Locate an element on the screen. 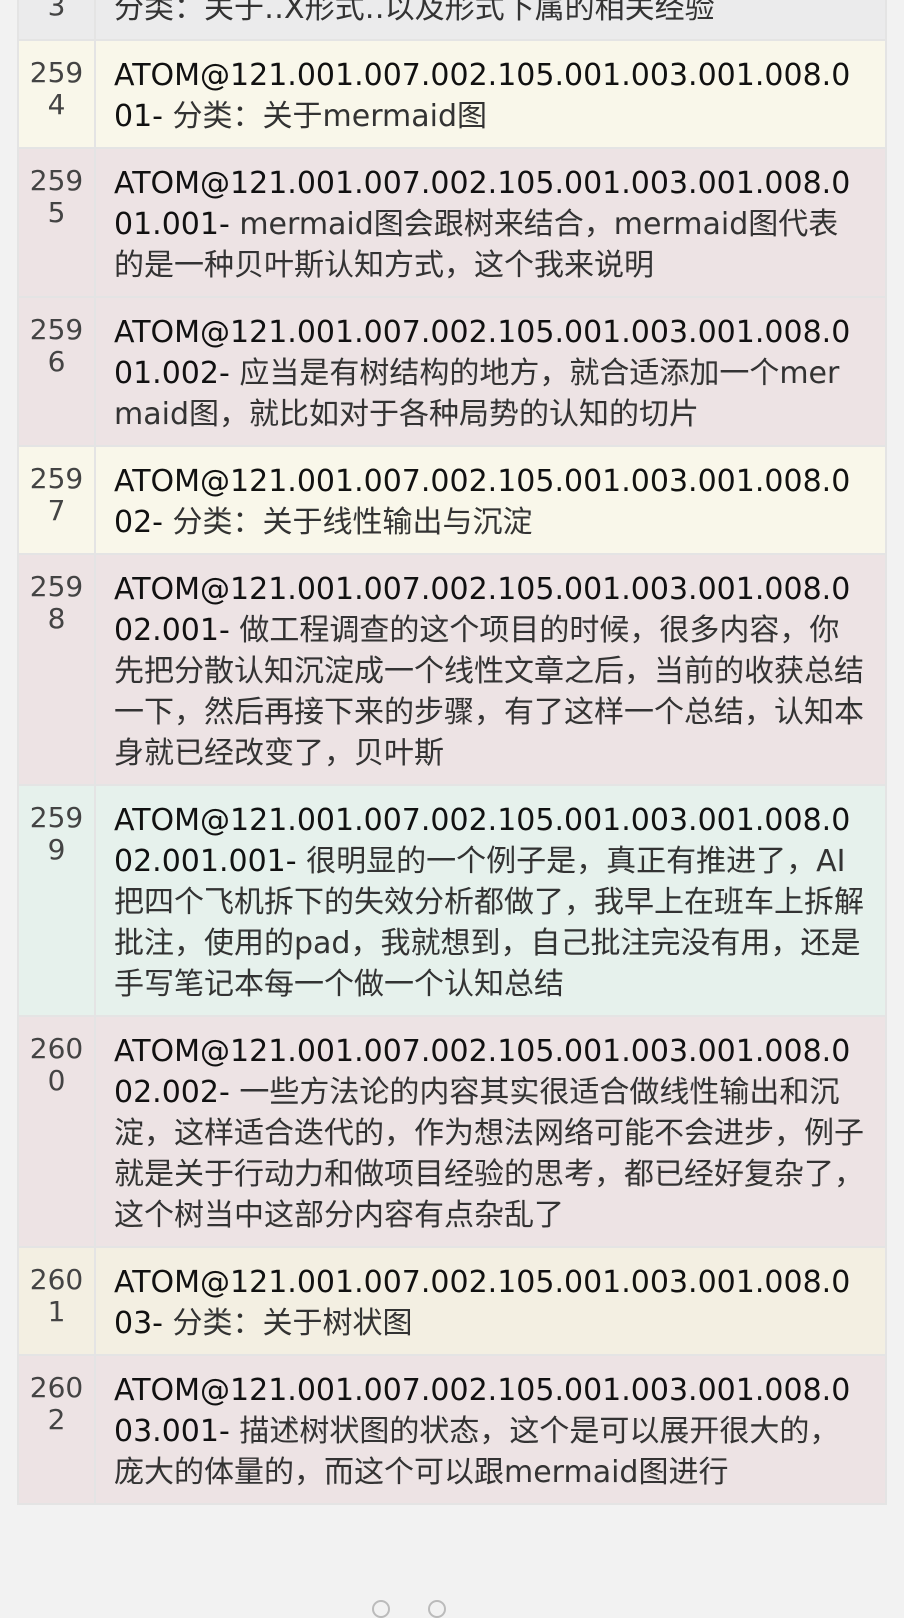  row-number: 3 is located at coordinates (56, 20).